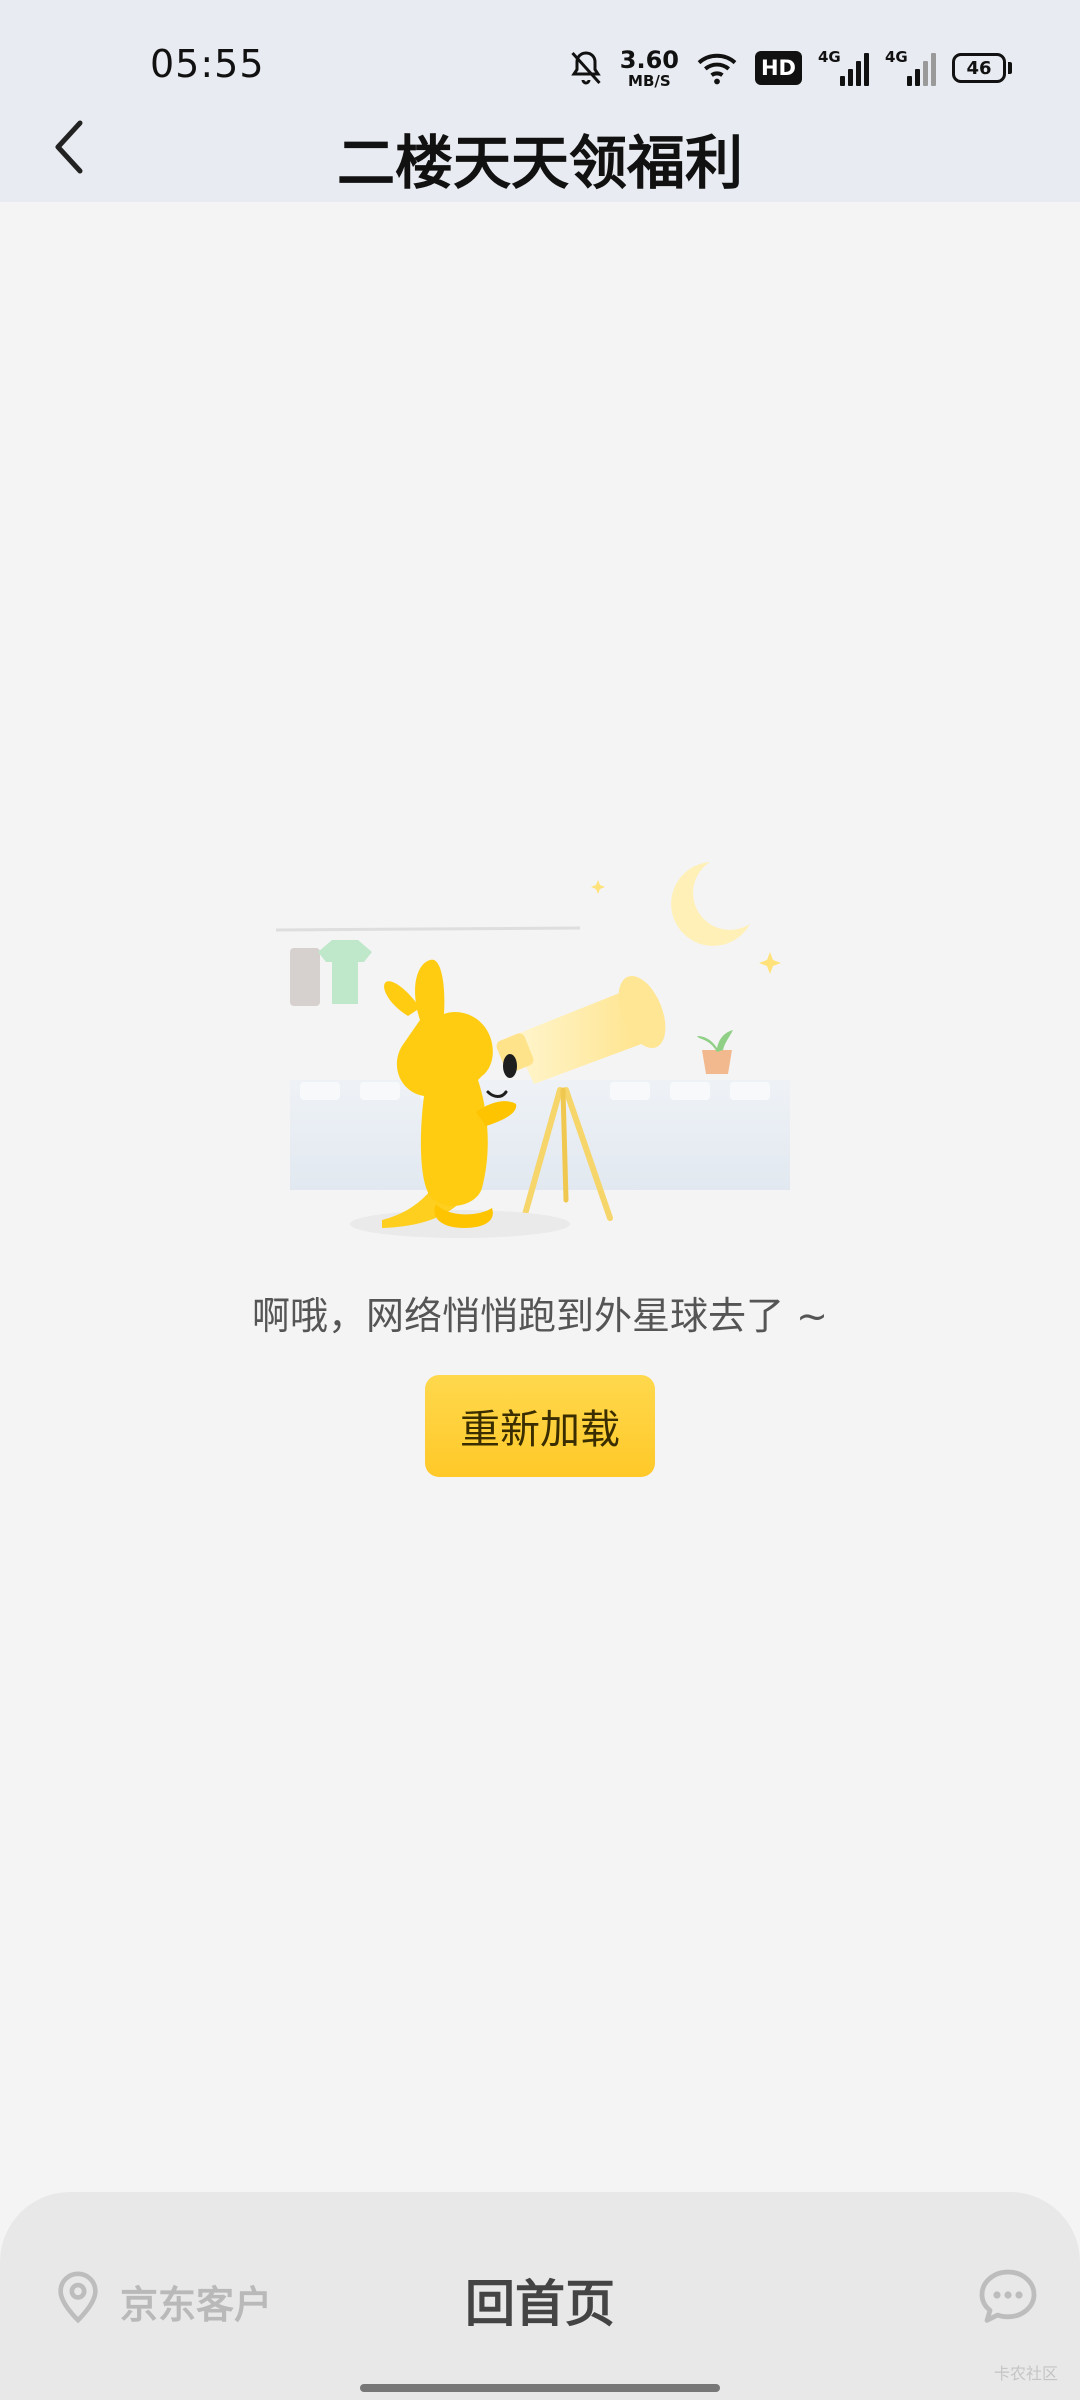 This screenshot has height=2400, width=1080. What do you see at coordinates (540, 2300) in the screenshot?
I see `home-button: 回首页` at bounding box center [540, 2300].